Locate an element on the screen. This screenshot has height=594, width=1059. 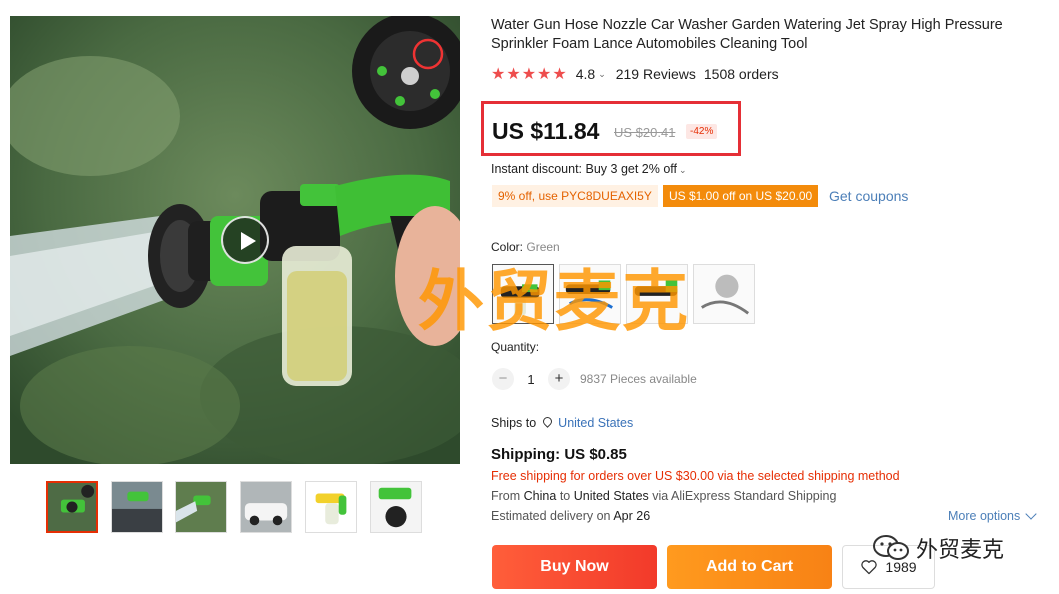
quantity-label: Quantity: is located at coordinates (515, 347).